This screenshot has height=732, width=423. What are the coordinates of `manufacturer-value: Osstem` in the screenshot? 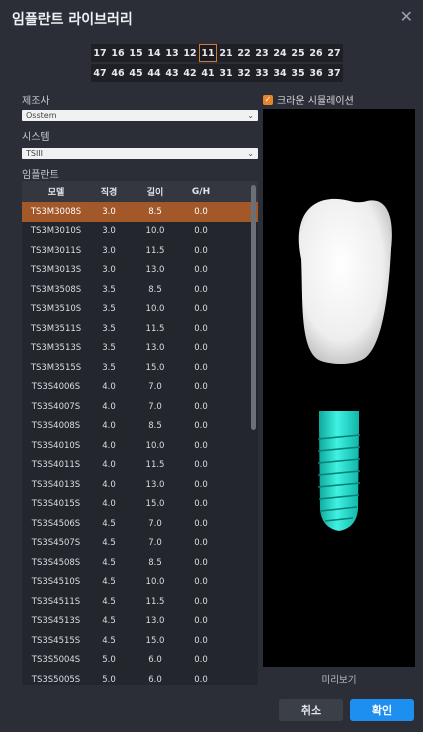 It's located at (41, 115).